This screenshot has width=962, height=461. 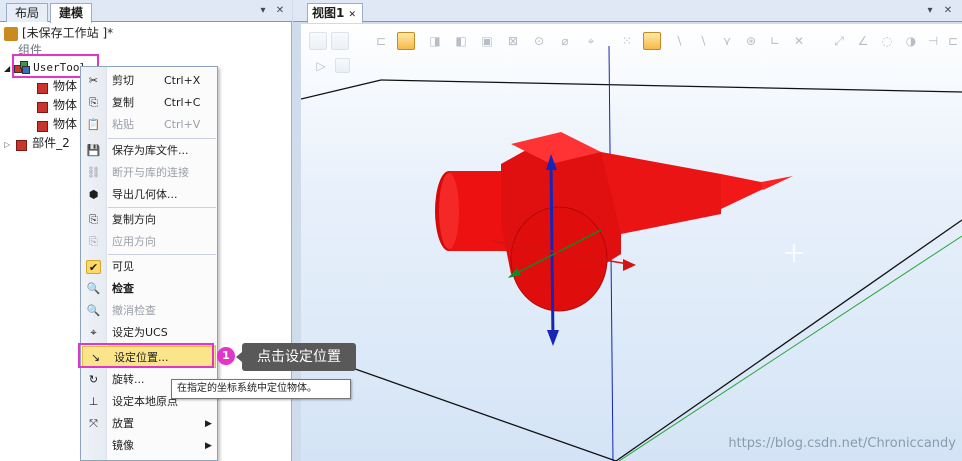 I want to click on snap-end-icon: ⋎, so click(x=727, y=41).